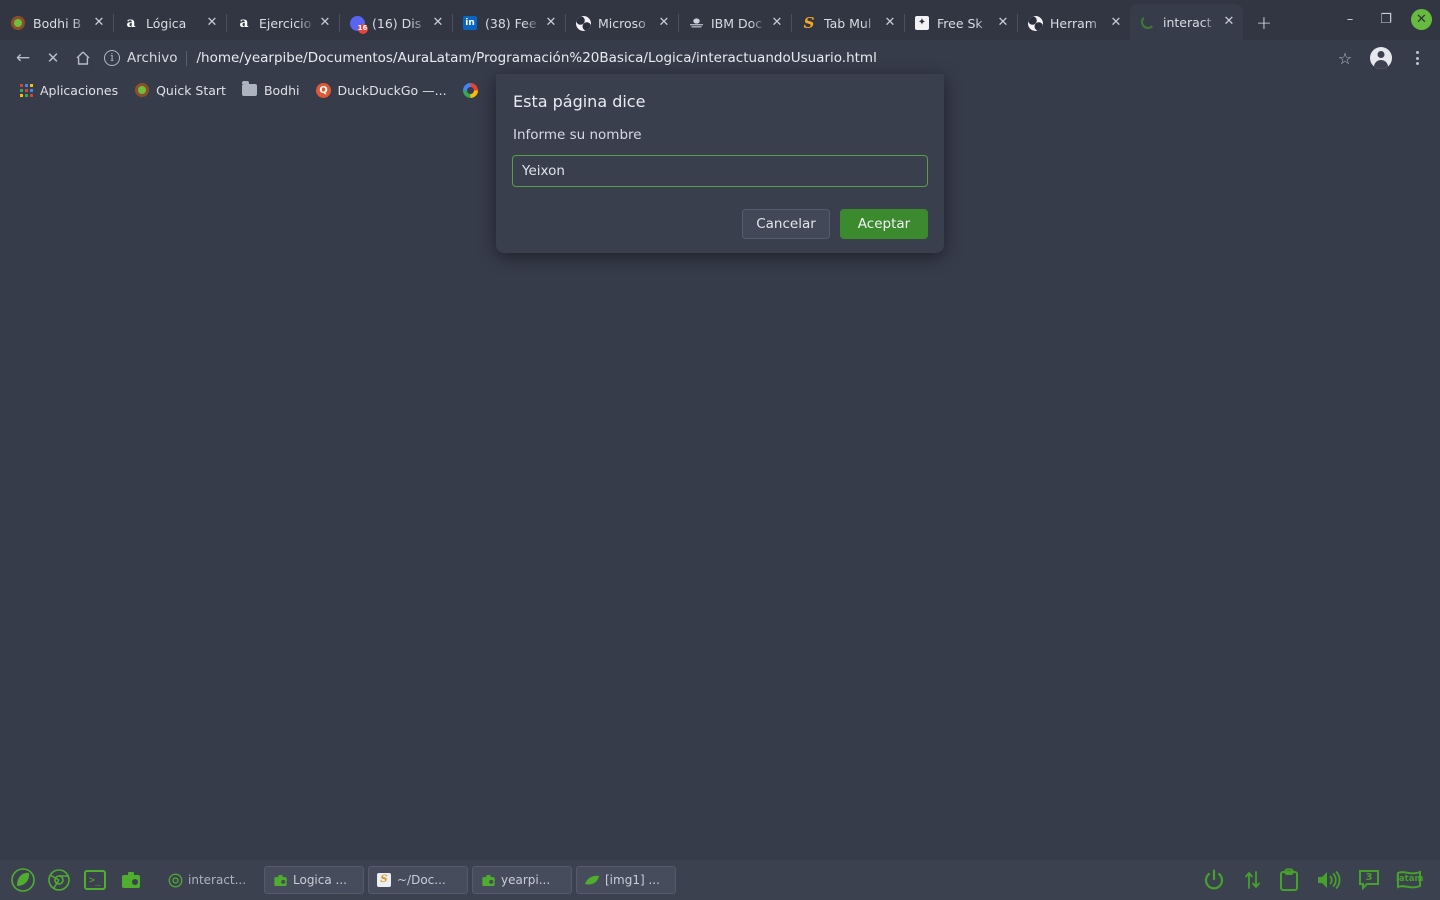 The image size is (1440, 900). Describe the element at coordinates (577, 135) in the screenshot. I see `dialog-message: Informe su nombre` at that location.